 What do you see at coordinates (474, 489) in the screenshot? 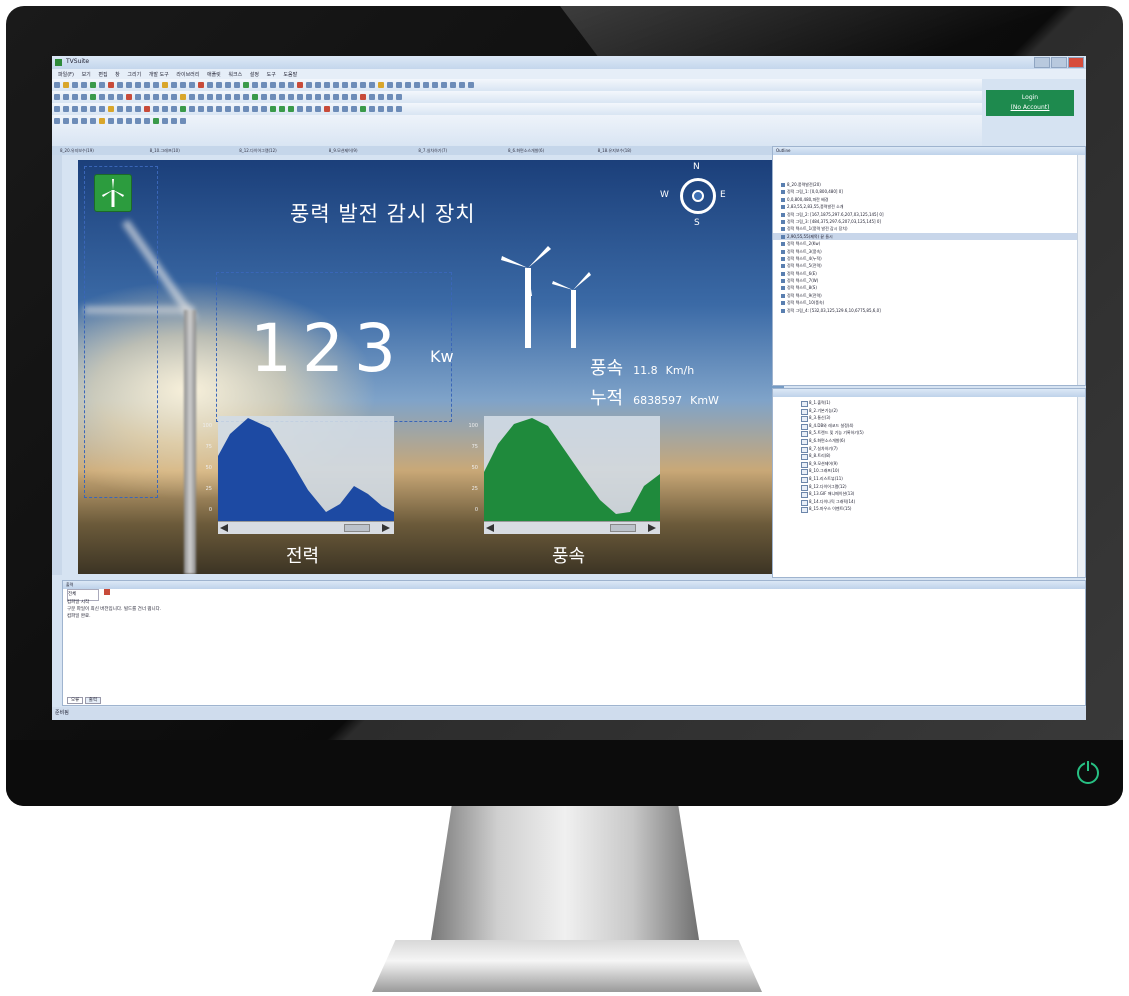
I see `tick-label: 25` at bounding box center [474, 489].